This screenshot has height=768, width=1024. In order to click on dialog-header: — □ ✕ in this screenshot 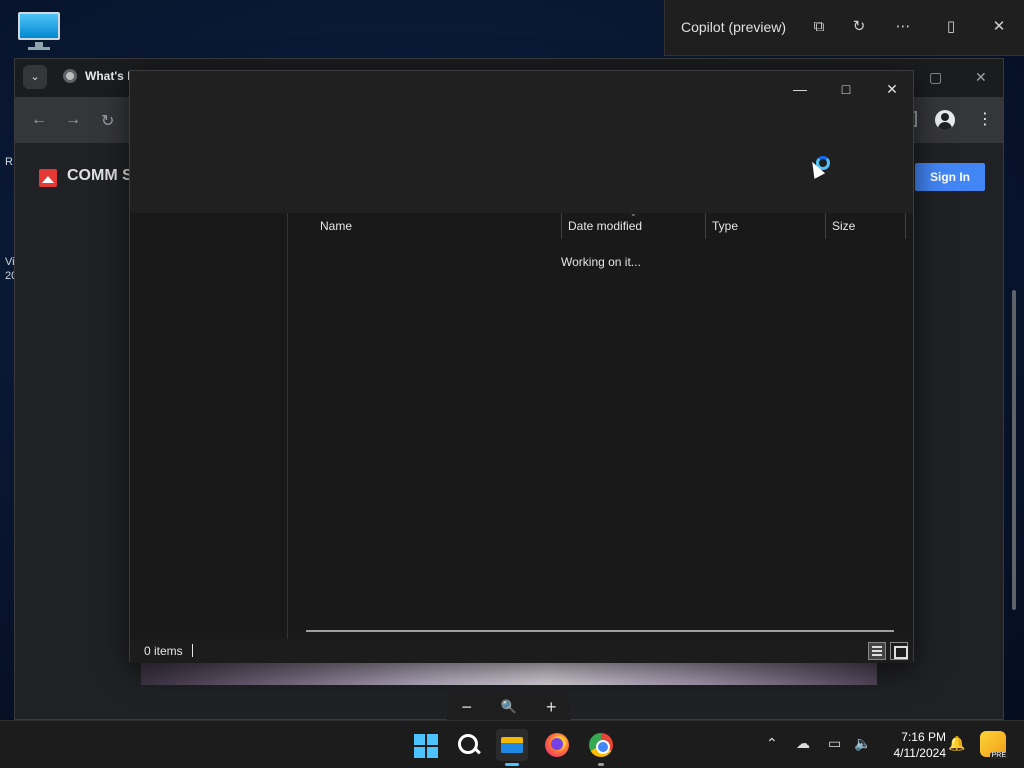, I will do `click(521, 142)`.